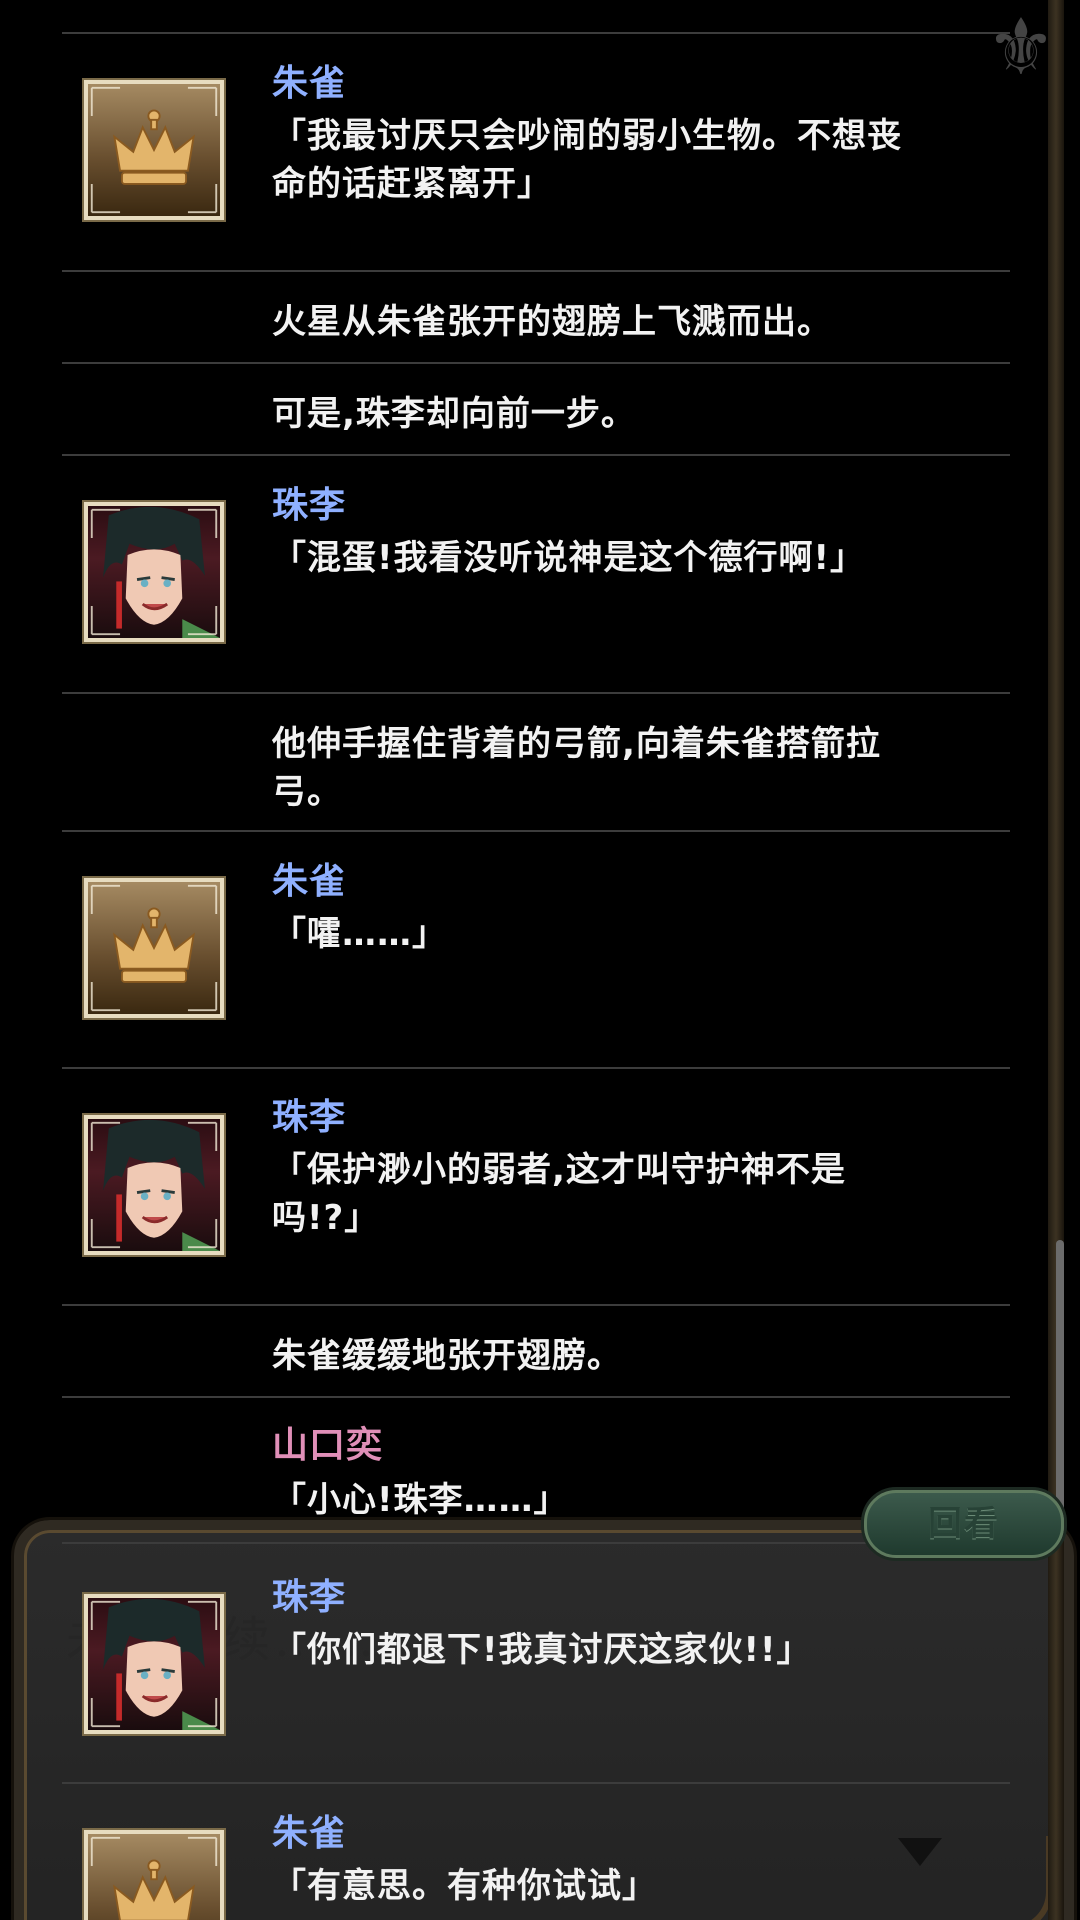 This screenshot has width=1080, height=1920. Describe the element at coordinates (464, 1886) in the screenshot. I see `log-line: 「有意思。有种你试试」` at that location.